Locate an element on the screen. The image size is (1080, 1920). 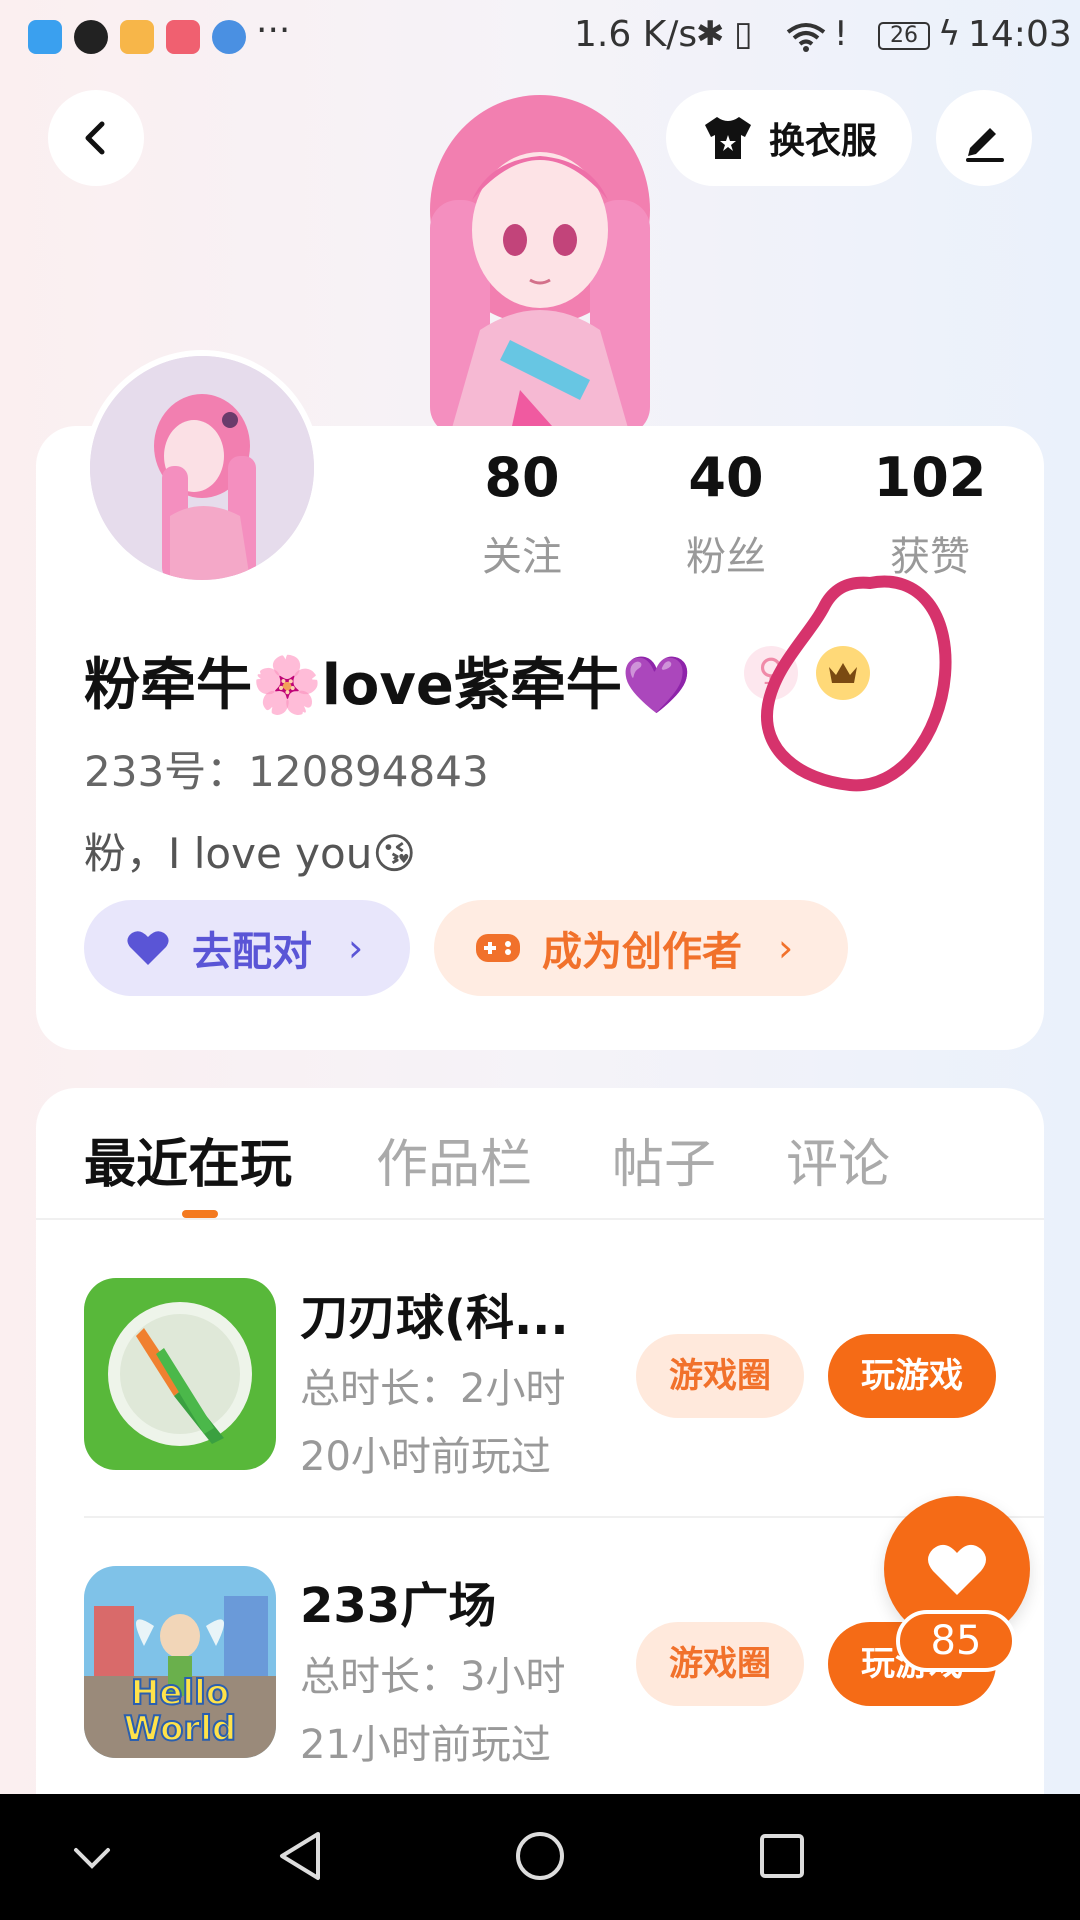
change-outfit-button: 换衣服 is located at coordinates (789, 138).